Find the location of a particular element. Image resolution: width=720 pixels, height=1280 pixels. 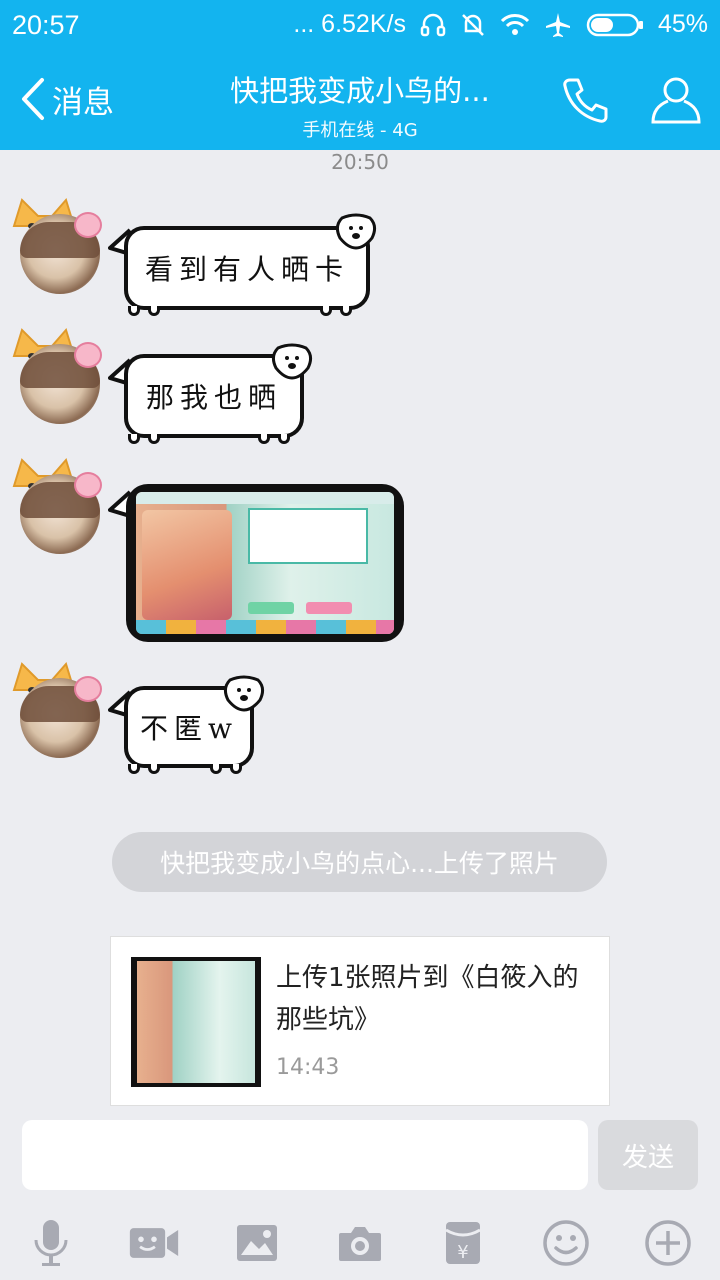

input-toolbar: ¥ is located at coordinates (360, 1243).